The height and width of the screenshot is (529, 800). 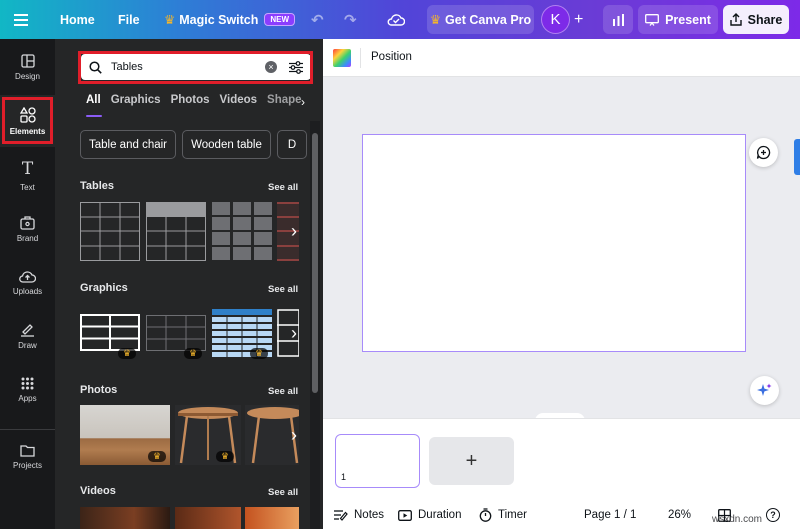 I want to click on add-page-button: +, so click(x=471, y=461).